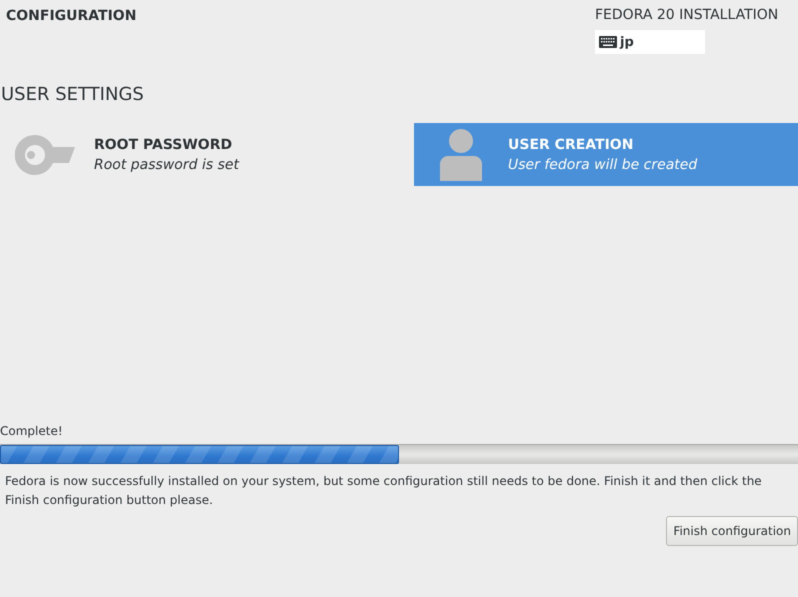  I want to click on finish-configuration-button: Finish configuration, so click(732, 531).